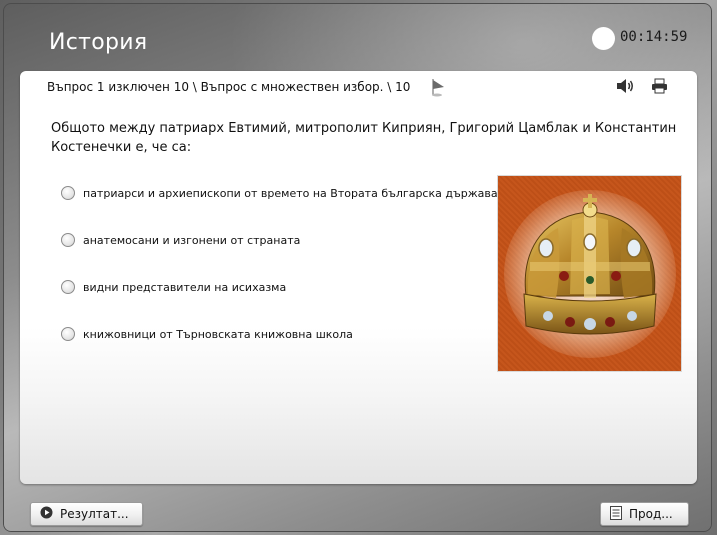  What do you see at coordinates (218, 334) in the screenshot?
I see `option-label: книжовници от Търновската книжовна школа` at bounding box center [218, 334].